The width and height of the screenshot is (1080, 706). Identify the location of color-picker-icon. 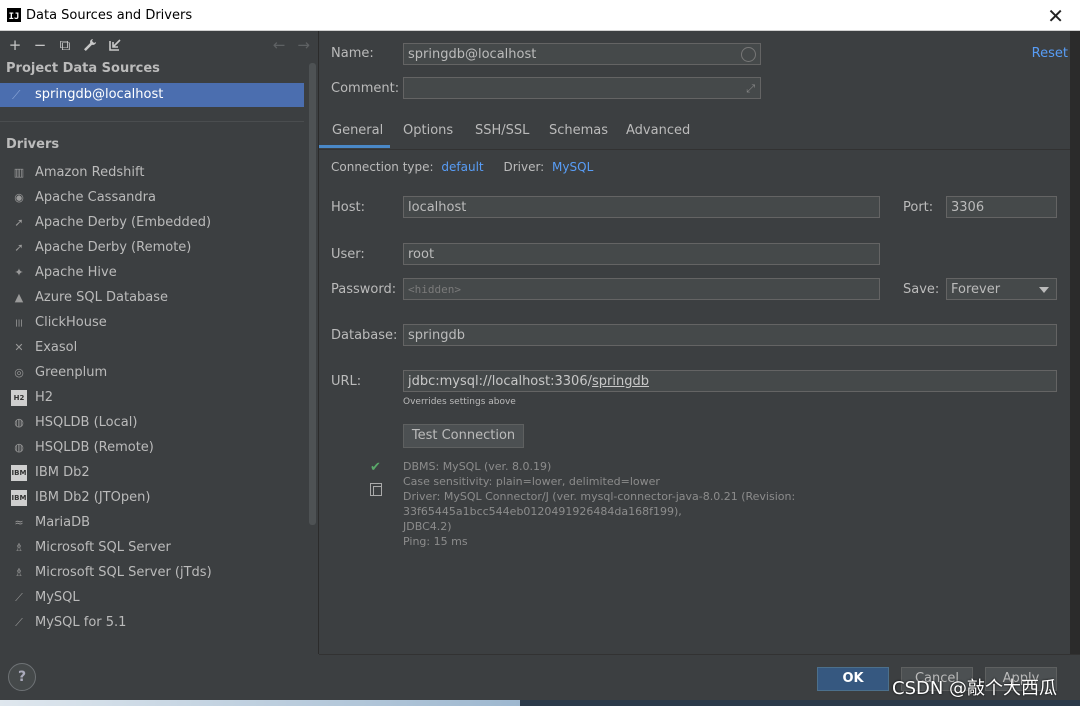
(748, 54).